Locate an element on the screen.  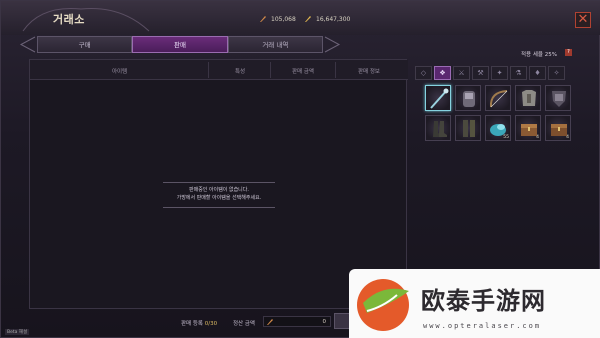
header-info: 판매 정보 is located at coordinates (369, 72).